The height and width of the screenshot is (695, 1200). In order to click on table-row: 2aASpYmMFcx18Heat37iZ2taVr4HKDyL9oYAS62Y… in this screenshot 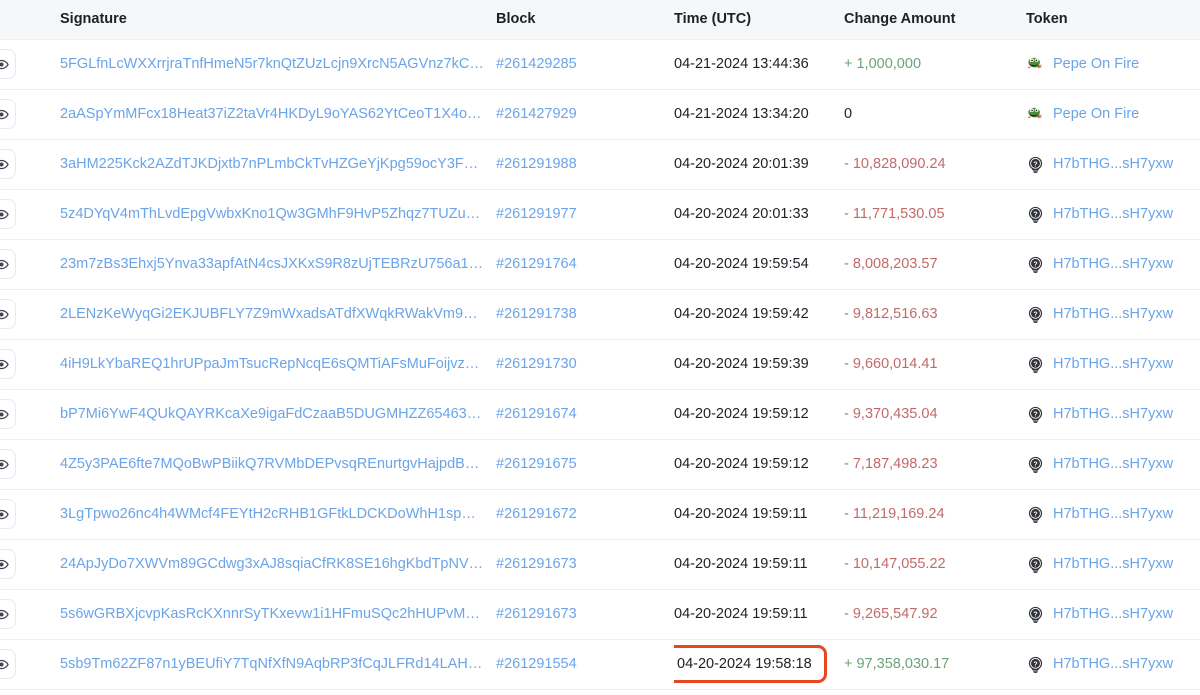, I will do `click(600, 114)`.